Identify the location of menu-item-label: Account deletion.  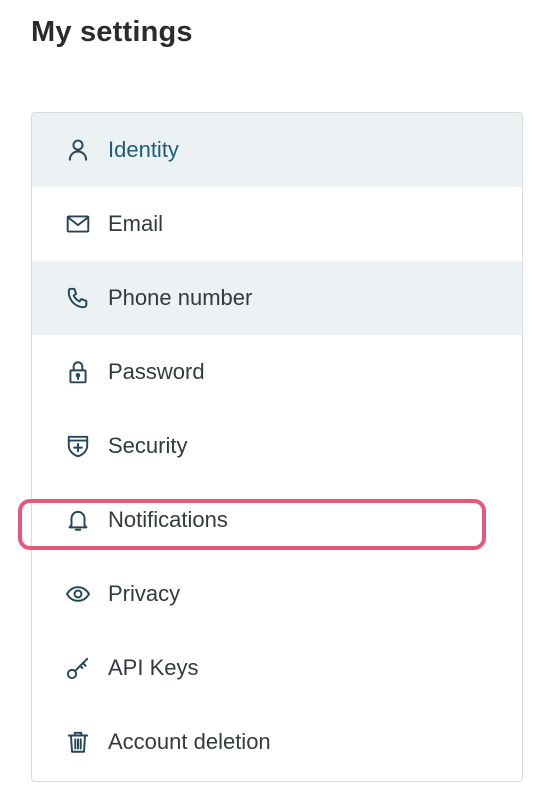
(189, 741).